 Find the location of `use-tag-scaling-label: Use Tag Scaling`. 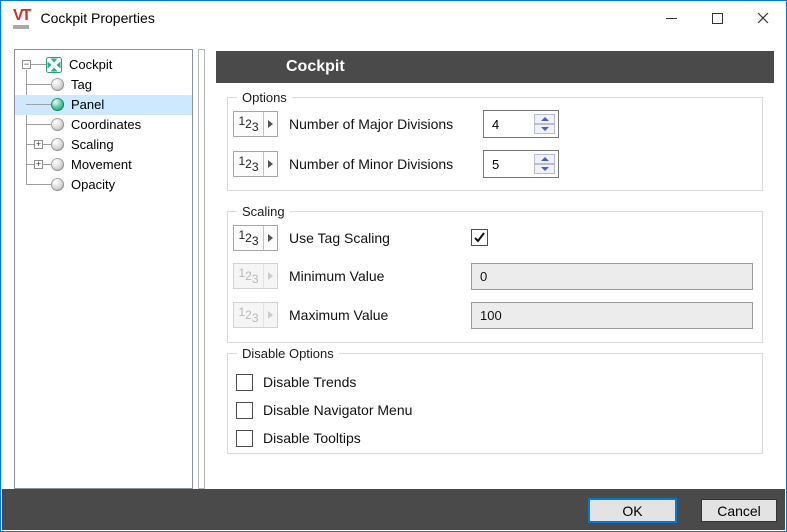

use-tag-scaling-label: Use Tag Scaling is located at coordinates (339, 238).